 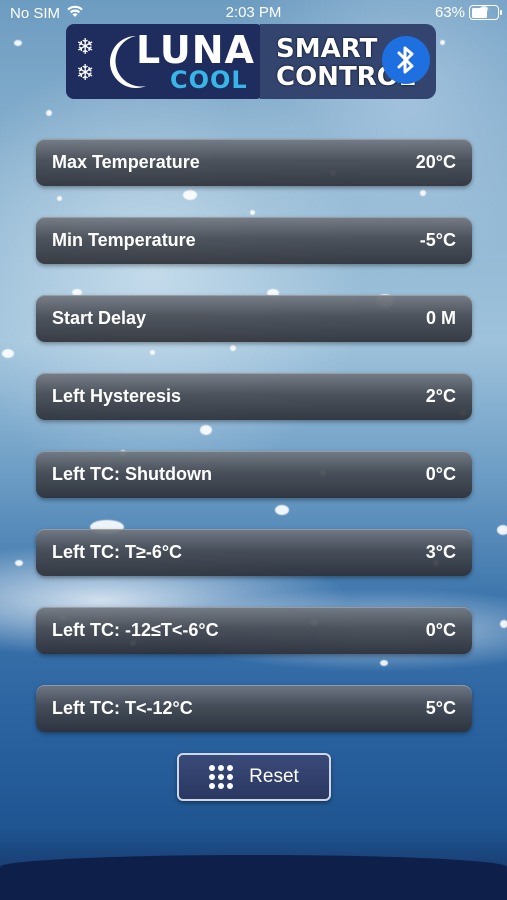 I want to click on setting-label: Left TC: Shutdown, so click(x=132, y=474).